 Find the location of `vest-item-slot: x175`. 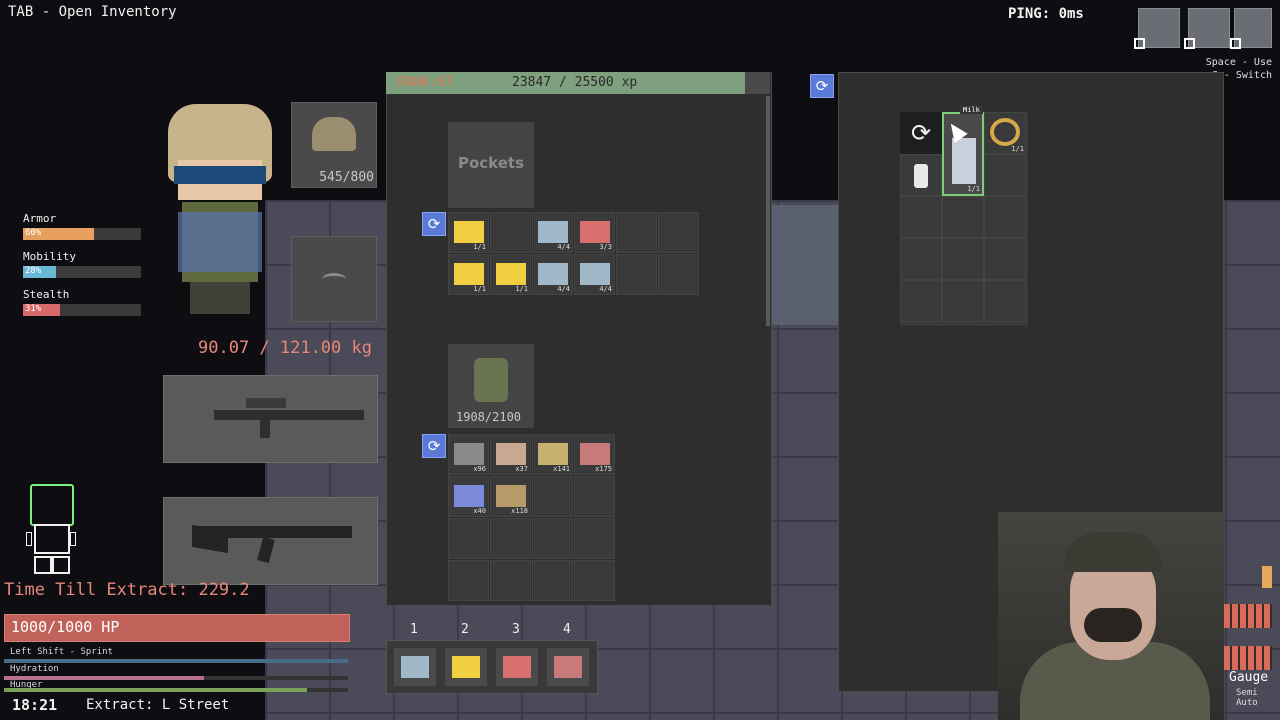

vest-item-slot: x175 is located at coordinates (594, 454).